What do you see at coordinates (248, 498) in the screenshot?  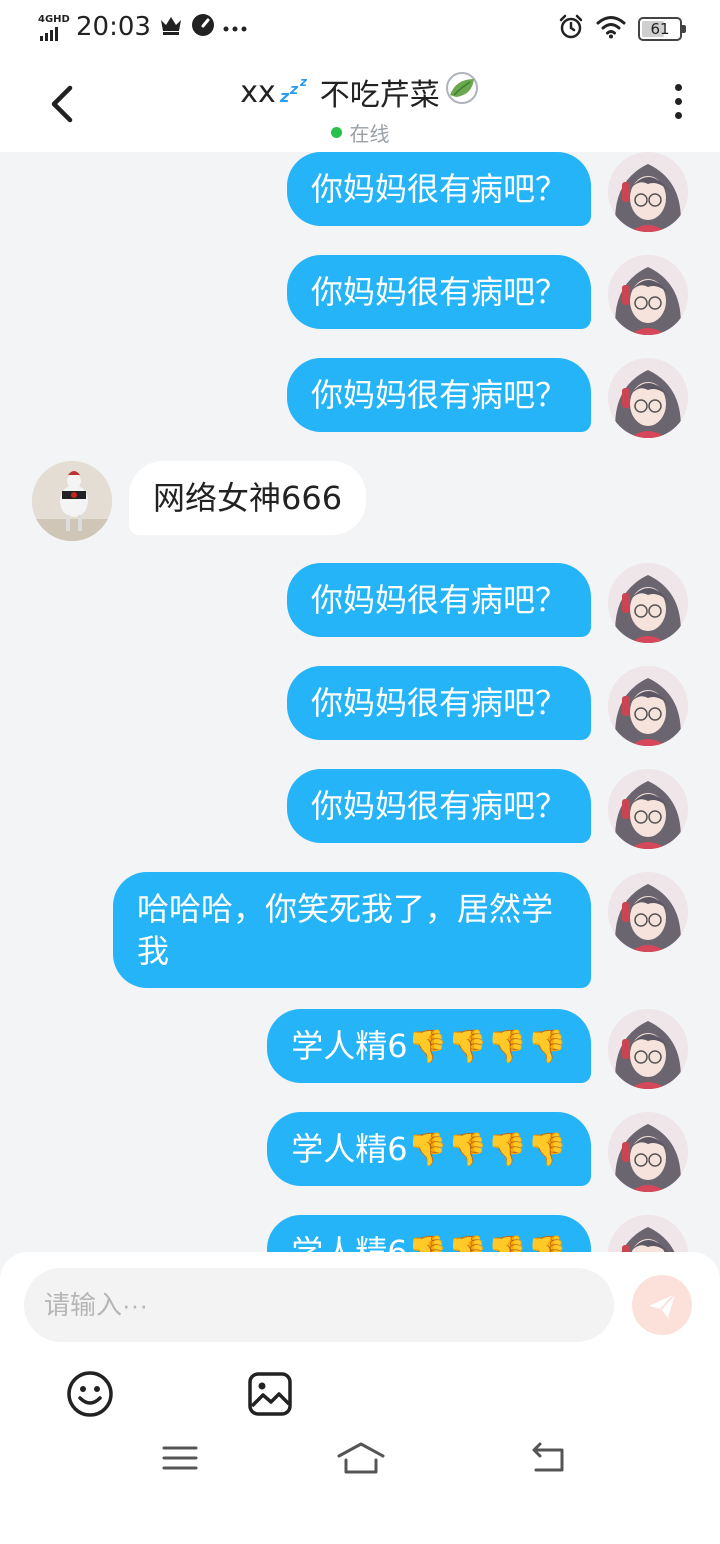 I see `message-bubble-received: 网络女神666` at bounding box center [248, 498].